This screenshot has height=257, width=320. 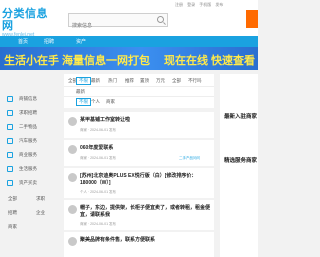 I want to click on promo-banner: 生活小在手 海量信息一网打包 现在在线 快速查看, so click(x=129, y=58).